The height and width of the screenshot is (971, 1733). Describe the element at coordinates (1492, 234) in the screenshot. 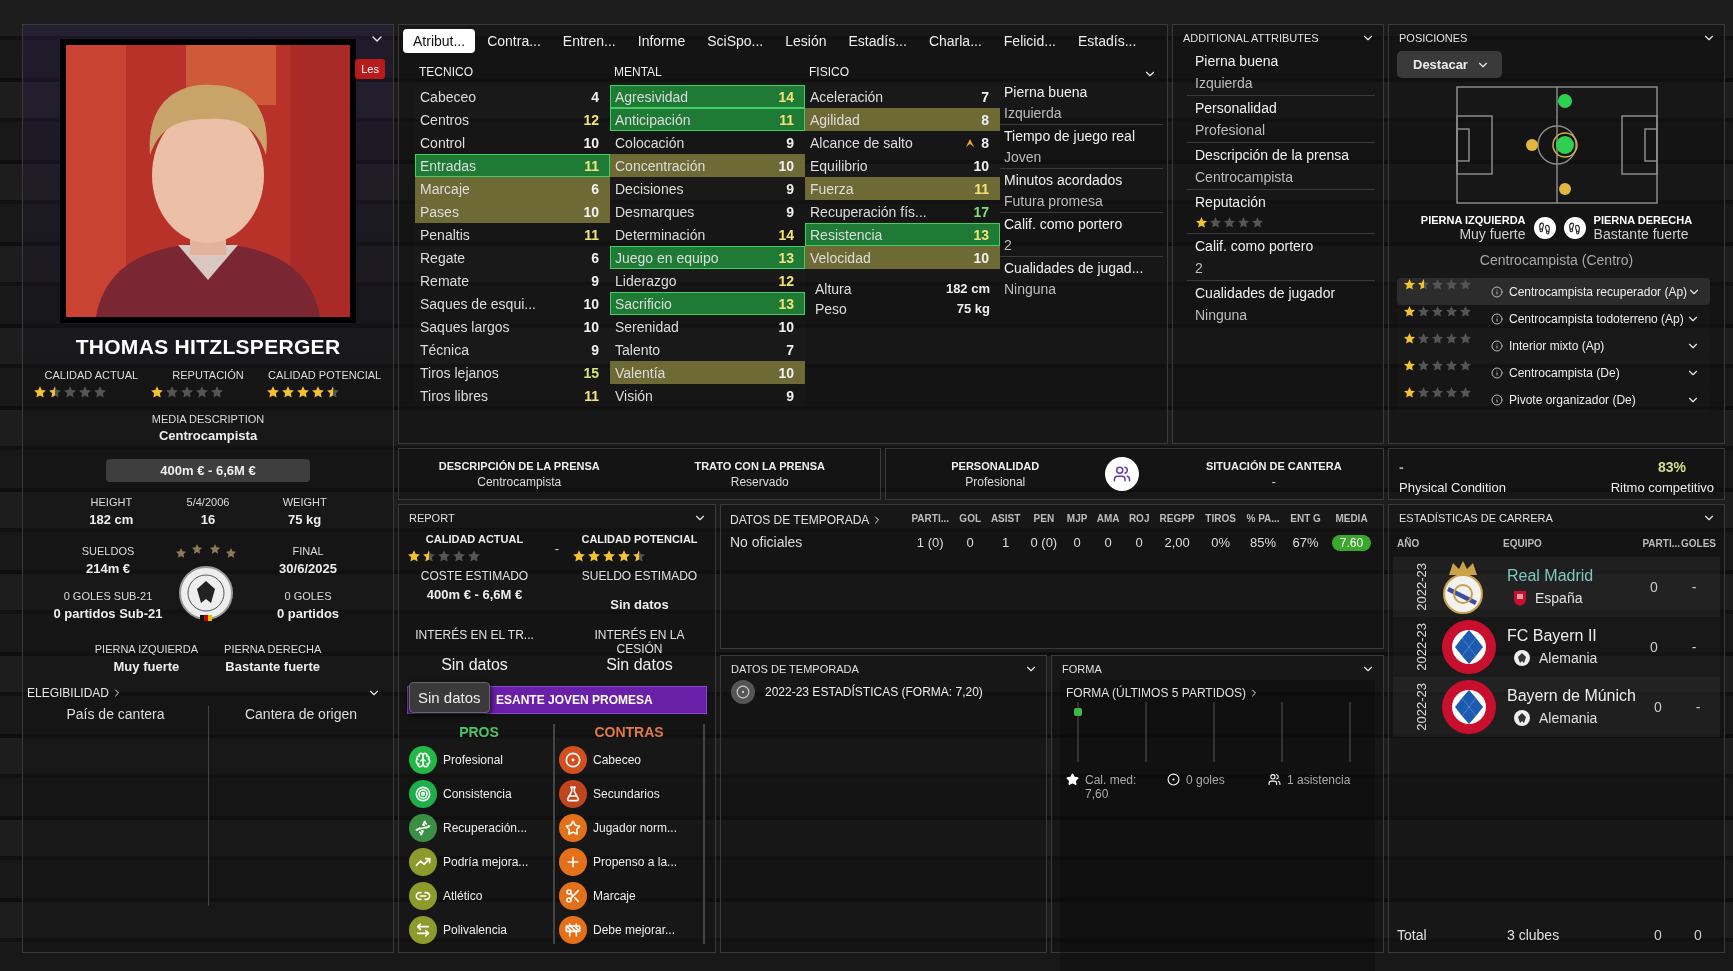

I see `foot-value: Muy fuerte` at that location.